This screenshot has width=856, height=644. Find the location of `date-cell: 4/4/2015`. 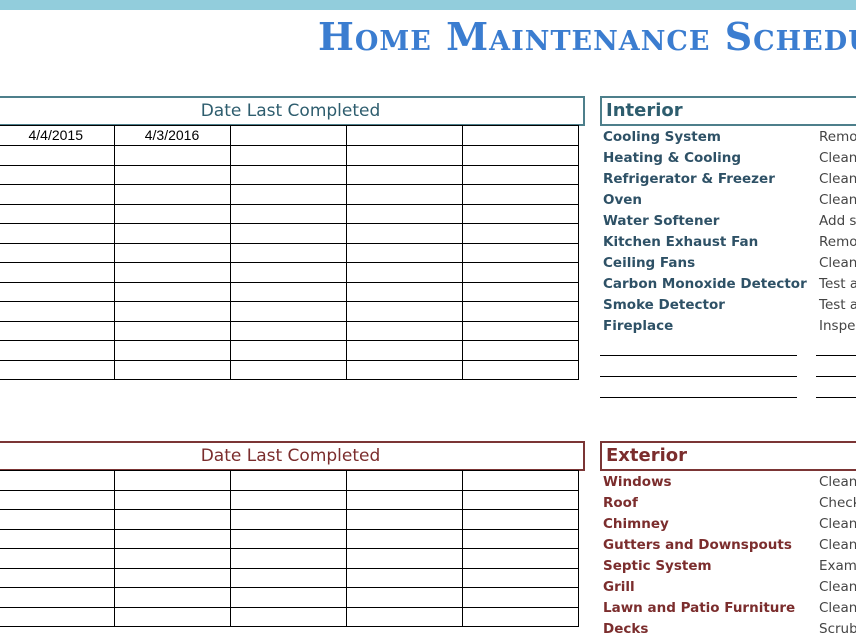

date-cell: 4/4/2015 is located at coordinates (57, 135).